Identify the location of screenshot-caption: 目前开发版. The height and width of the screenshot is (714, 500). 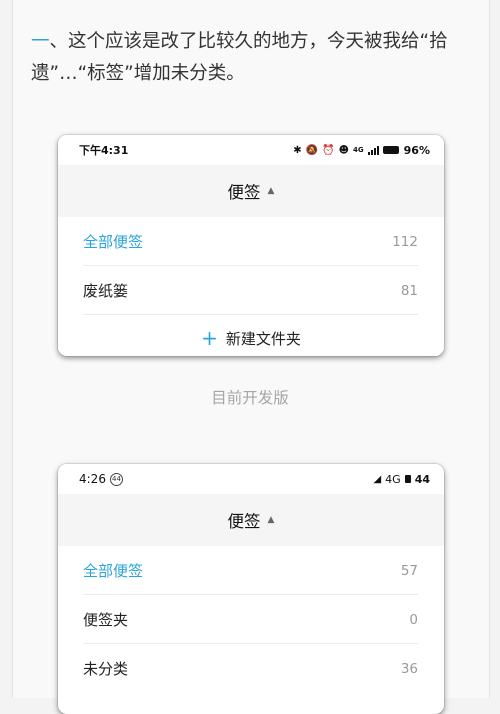
(250, 398).